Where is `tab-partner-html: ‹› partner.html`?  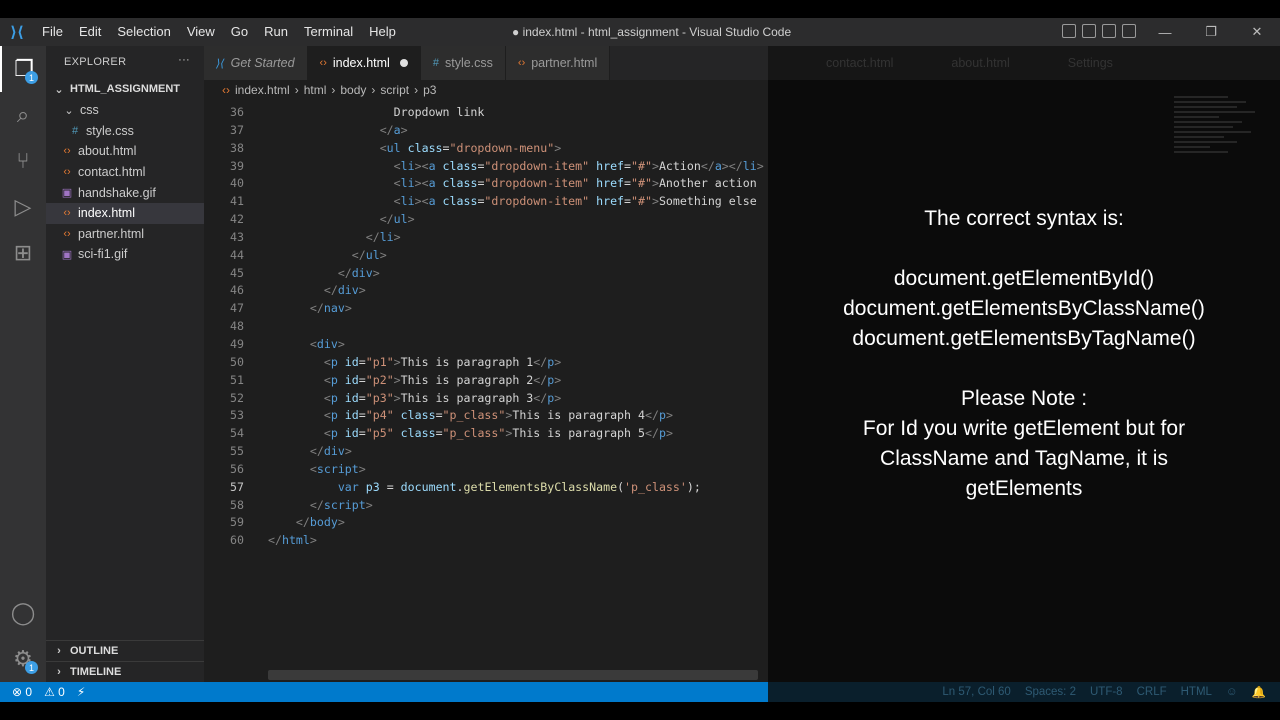
tab-partner-html: ‹› partner.html is located at coordinates (558, 63).